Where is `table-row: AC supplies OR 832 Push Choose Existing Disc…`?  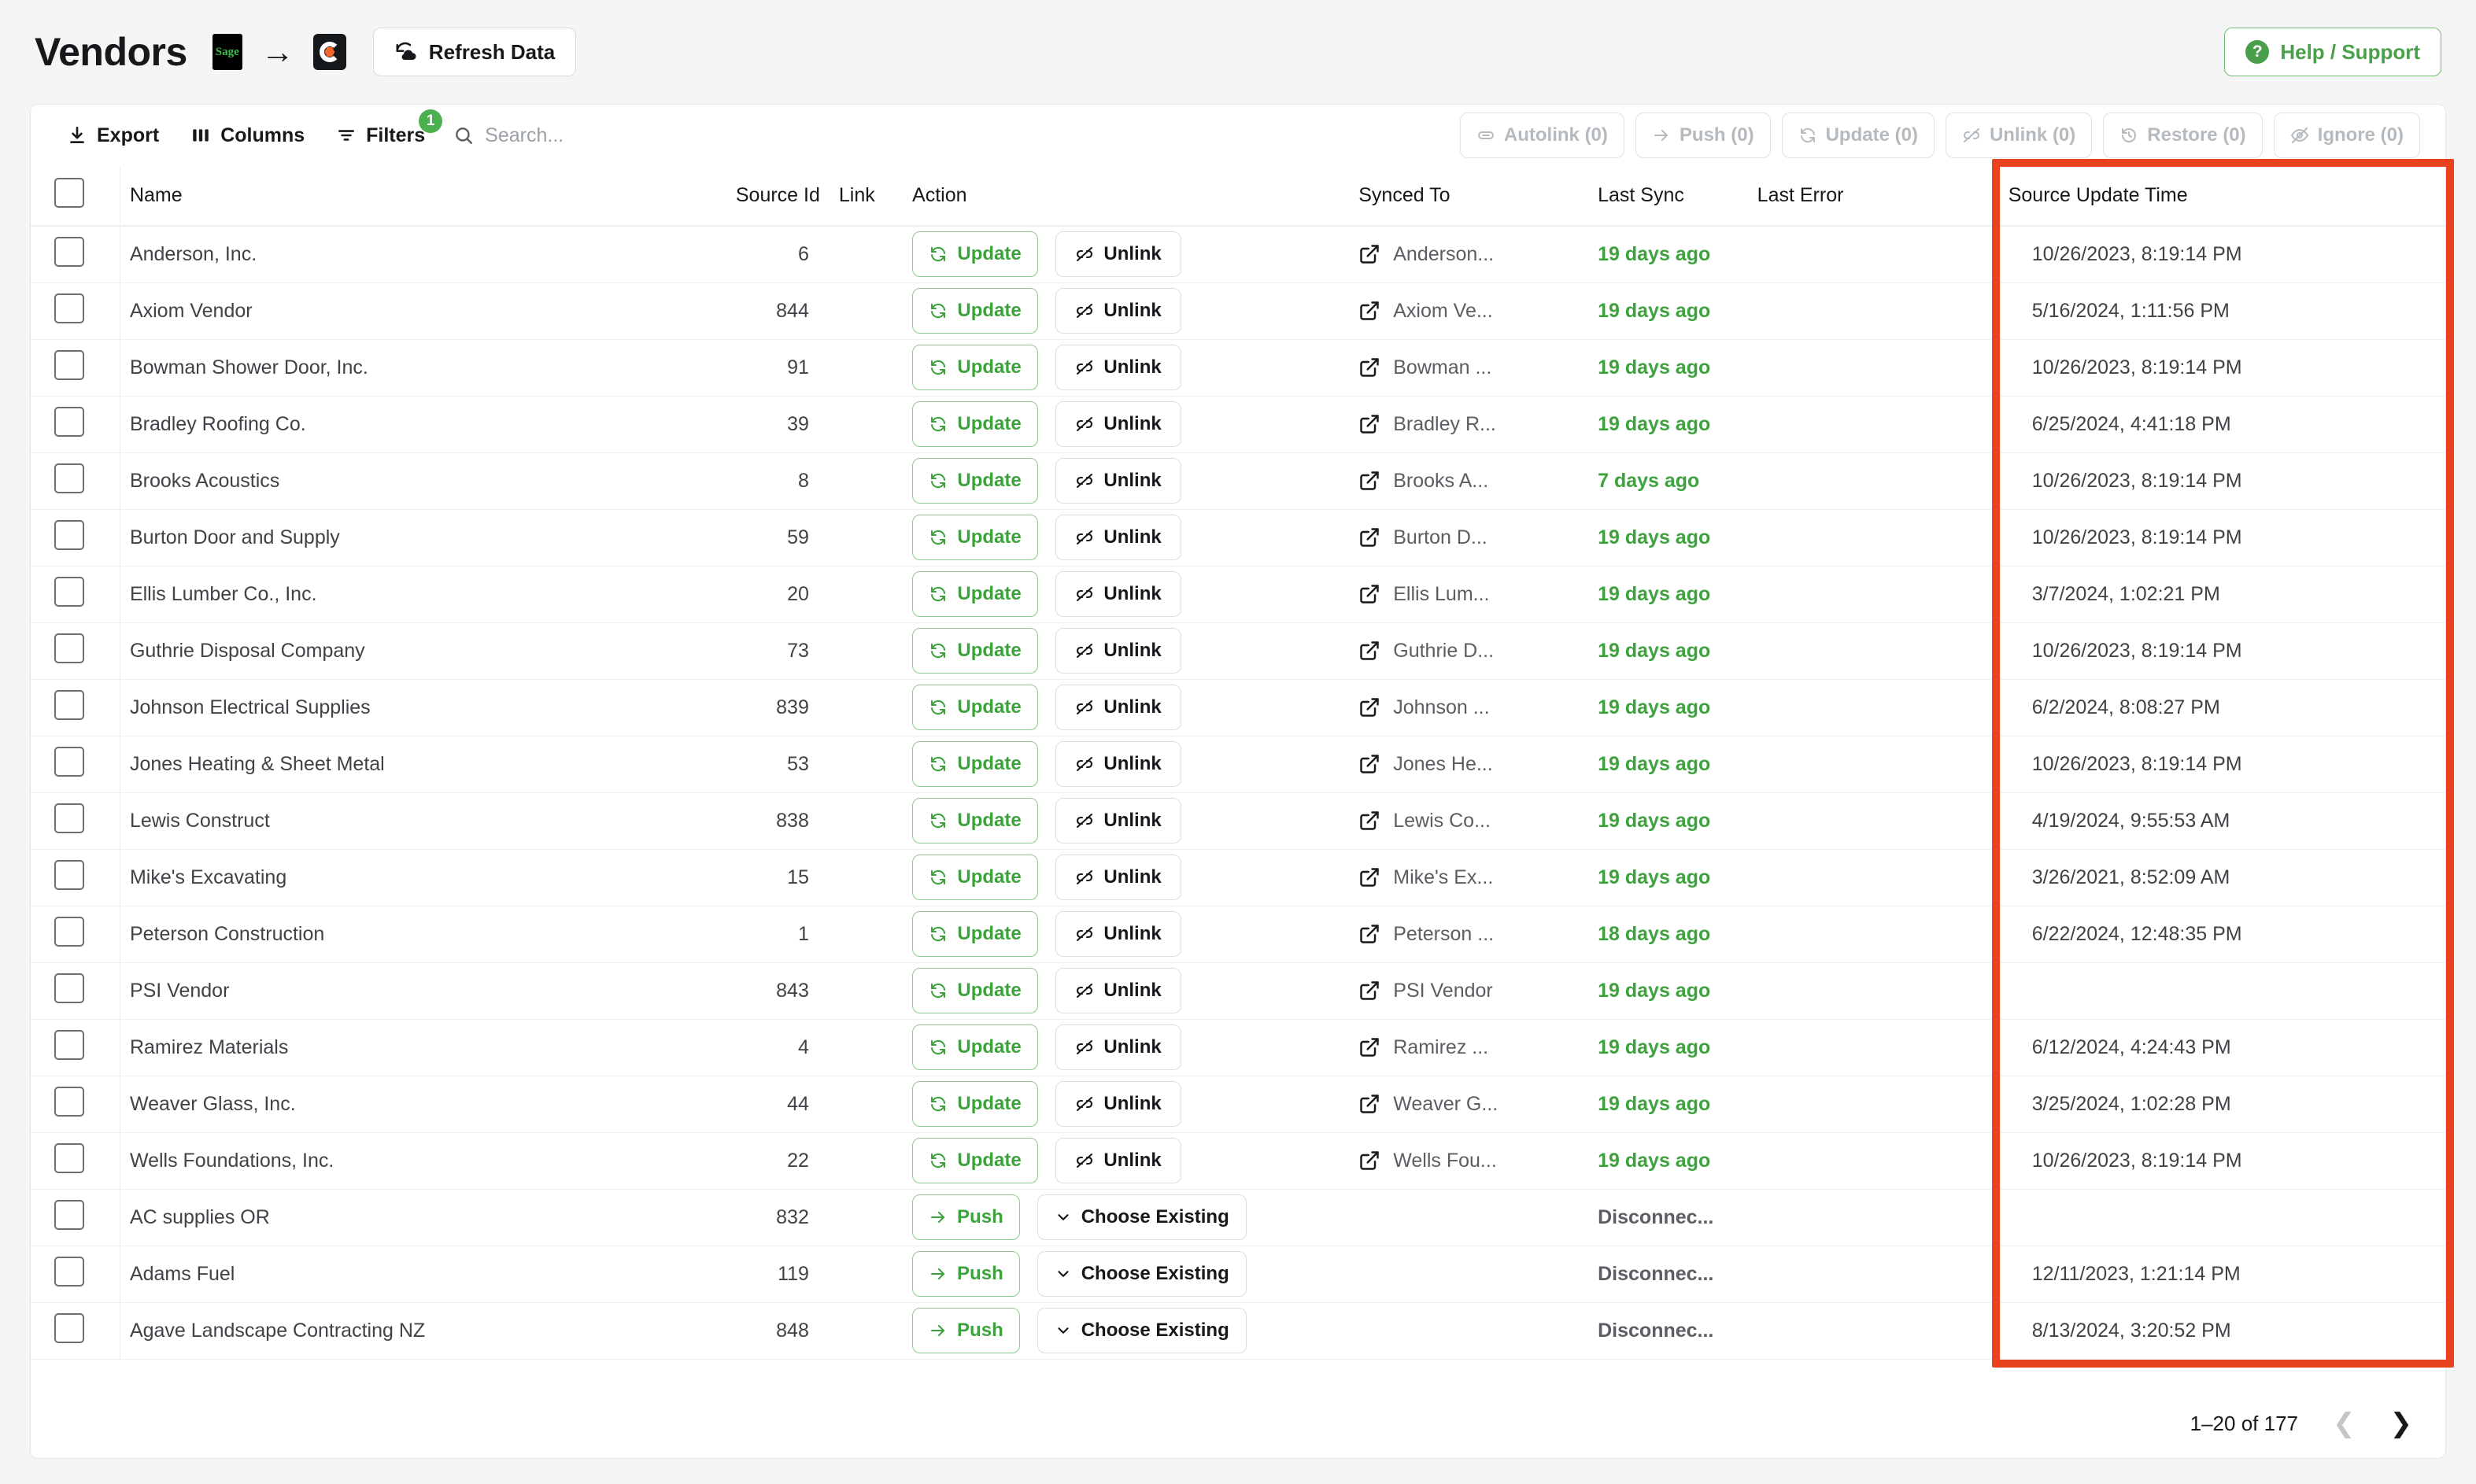 table-row: AC supplies OR 832 Push Choose Existing Disc… is located at coordinates (1238, 1217).